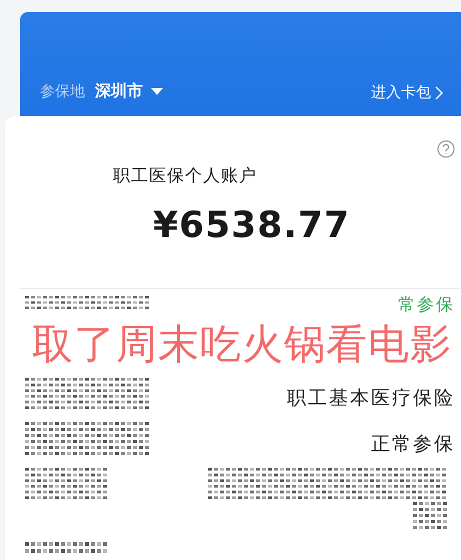 The width and height of the screenshot is (461, 560). What do you see at coordinates (185, 176) in the screenshot?
I see `account-title: 职工医保个人账户` at bounding box center [185, 176].